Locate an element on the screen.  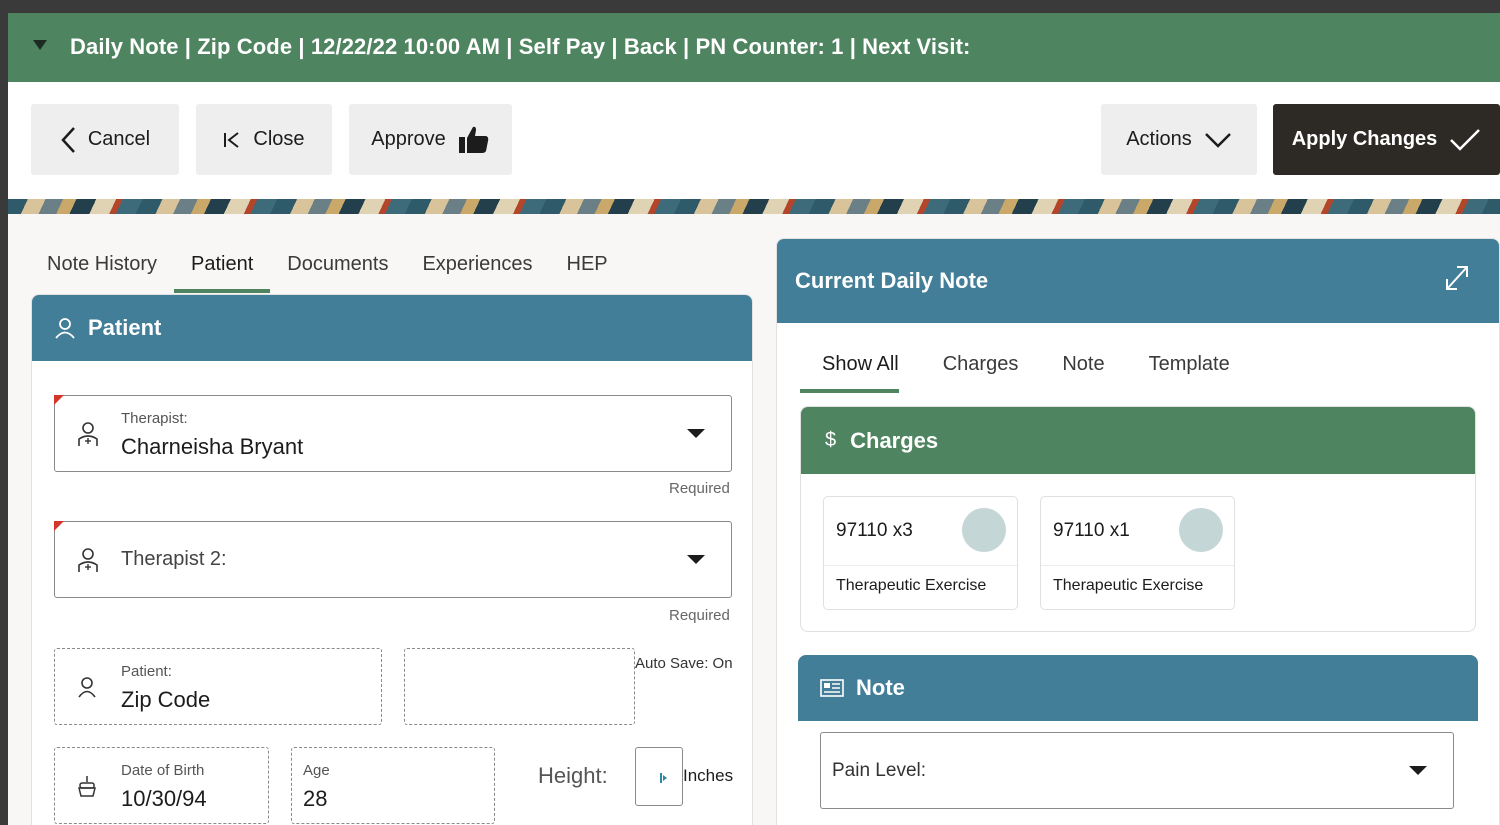
skip-back-icon is located at coordinates (232, 139).